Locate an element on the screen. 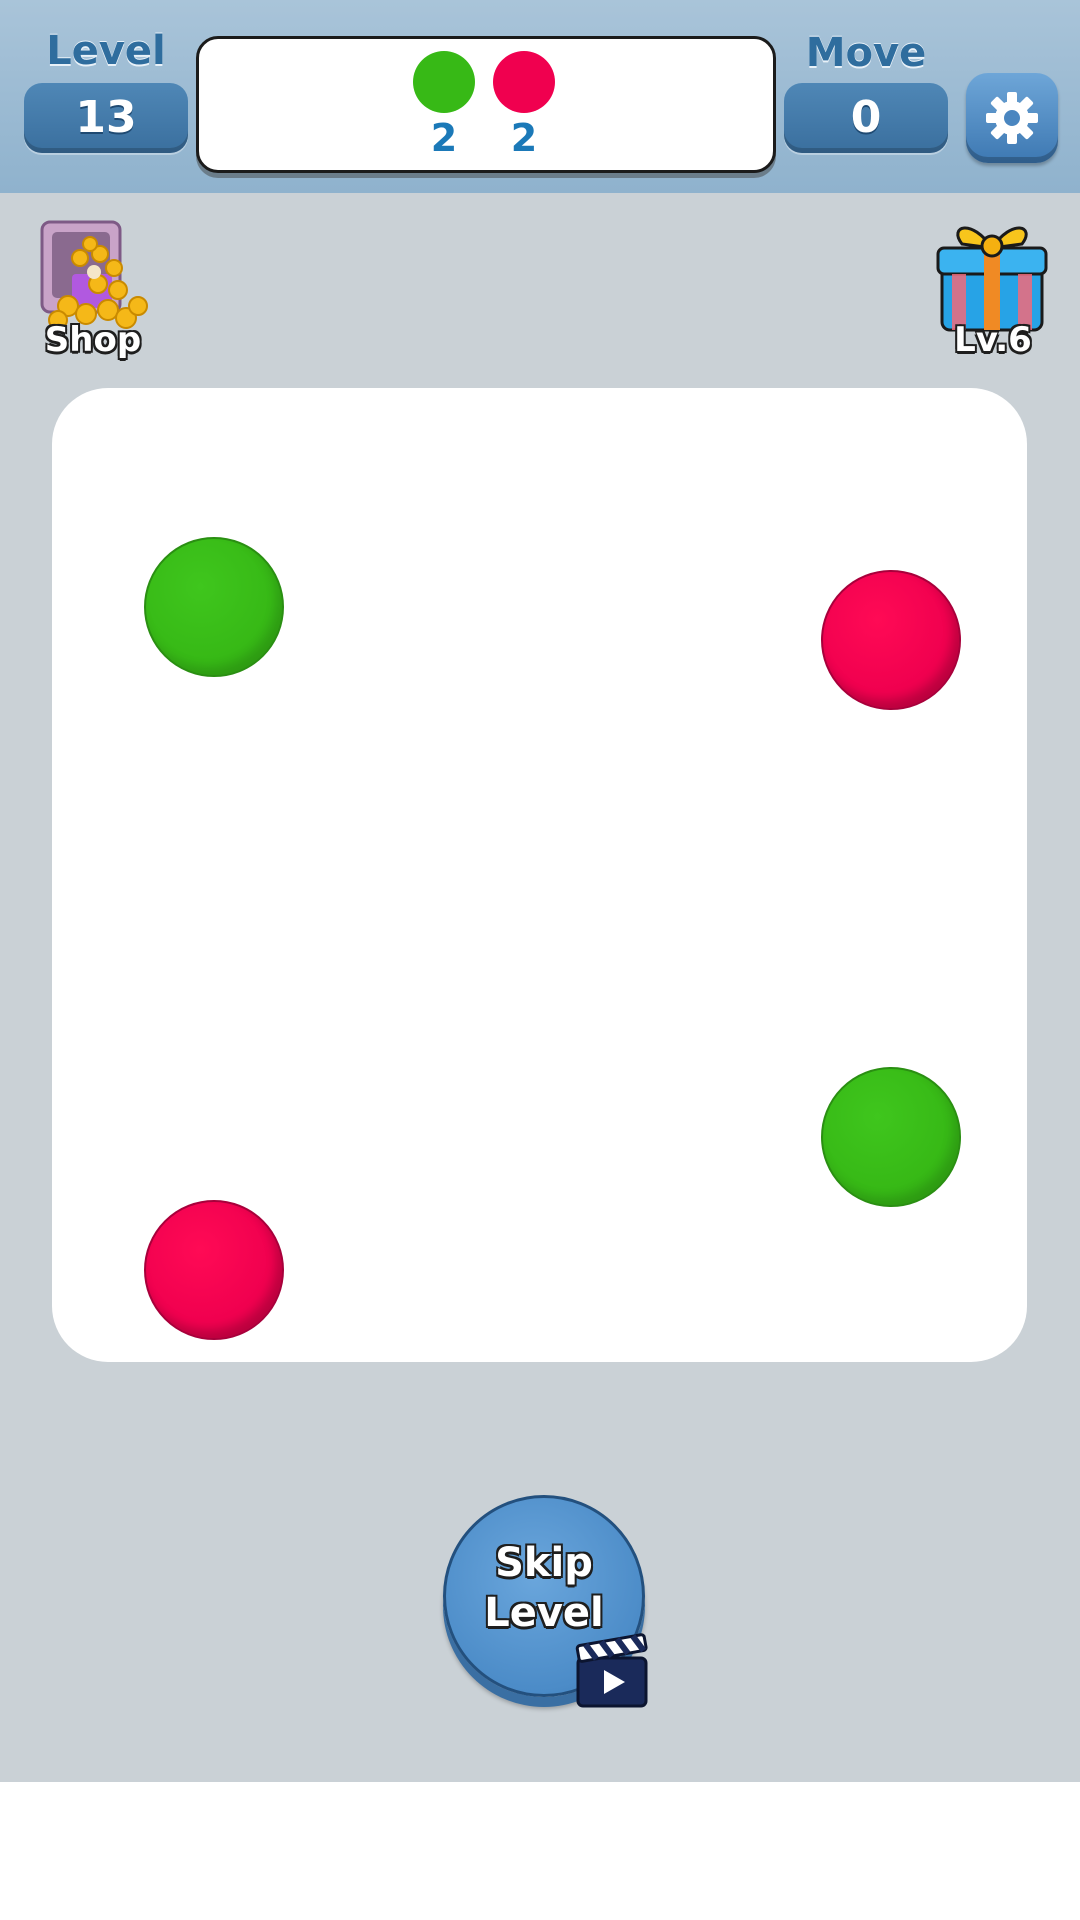 This screenshot has width=1080, height=1920. video-clapperboard-icon is located at coordinates (611, 1670).